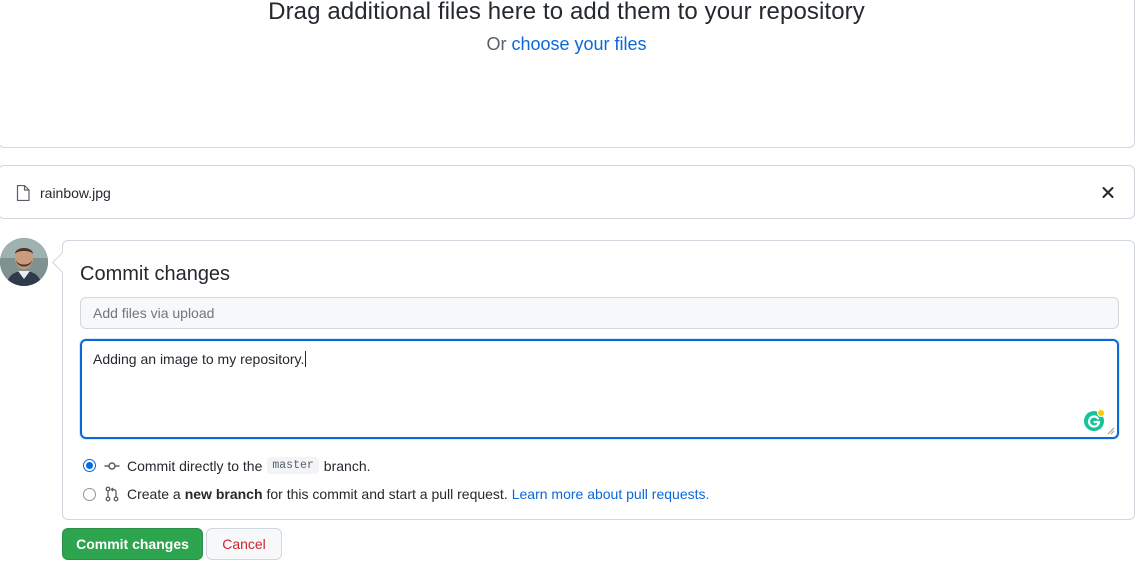 The height and width of the screenshot is (572, 1137). What do you see at coordinates (112, 494) in the screenshot?
I see `git-pull-request-icon` at bounding box center [112, 494].